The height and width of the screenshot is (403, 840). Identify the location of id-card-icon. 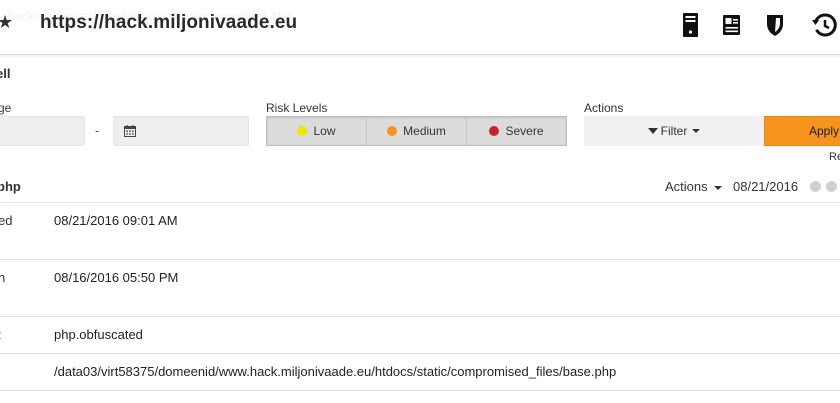
(732, 25).